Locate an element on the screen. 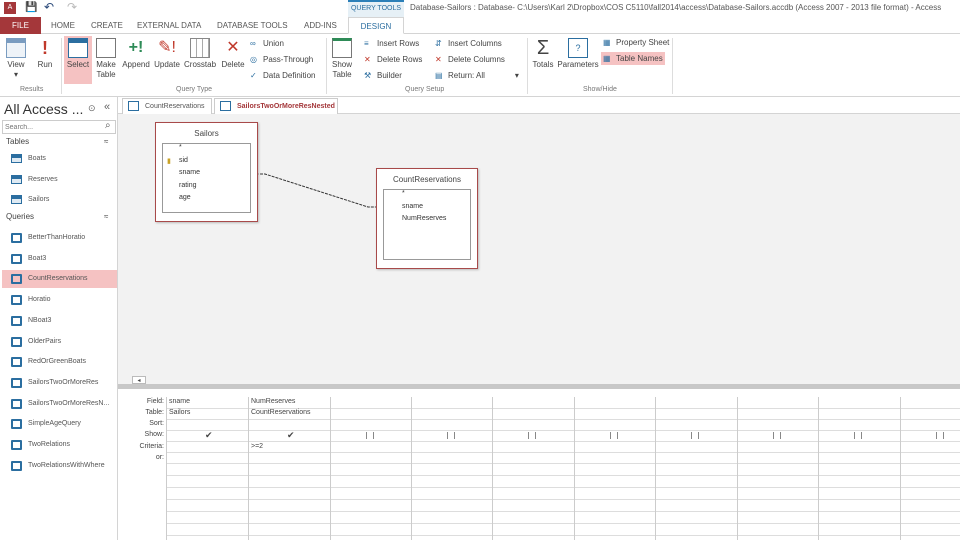 The width and height of the screenshot is (960, 540). queries-group-header: Queries is located at coordinates (20, 216).